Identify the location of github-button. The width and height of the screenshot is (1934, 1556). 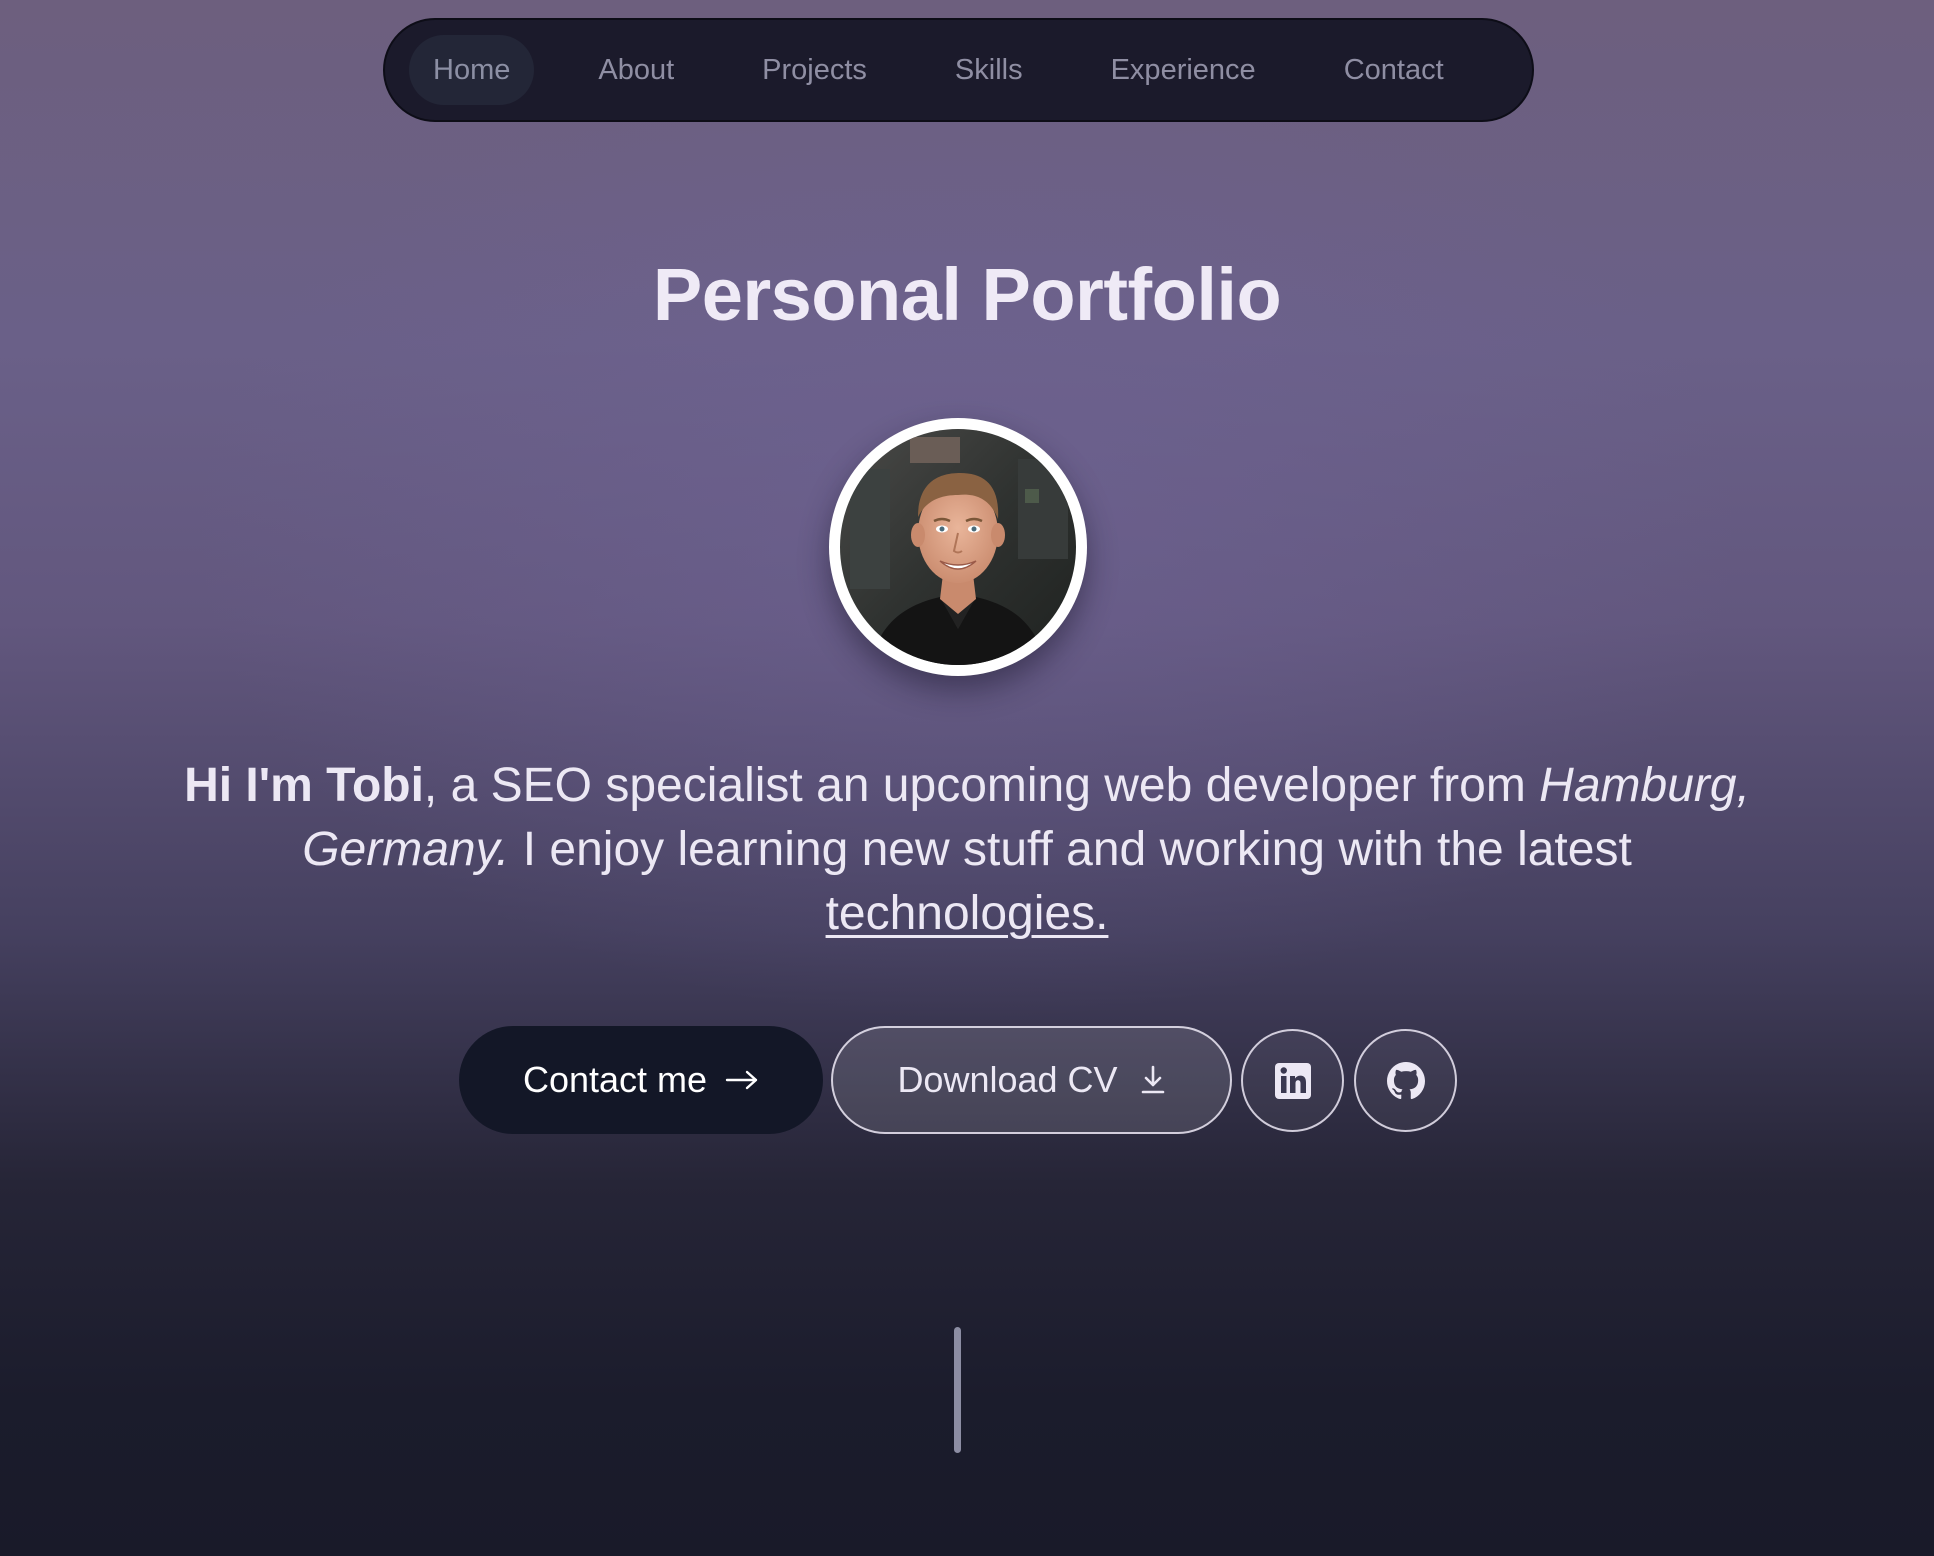
(1405, 1080).